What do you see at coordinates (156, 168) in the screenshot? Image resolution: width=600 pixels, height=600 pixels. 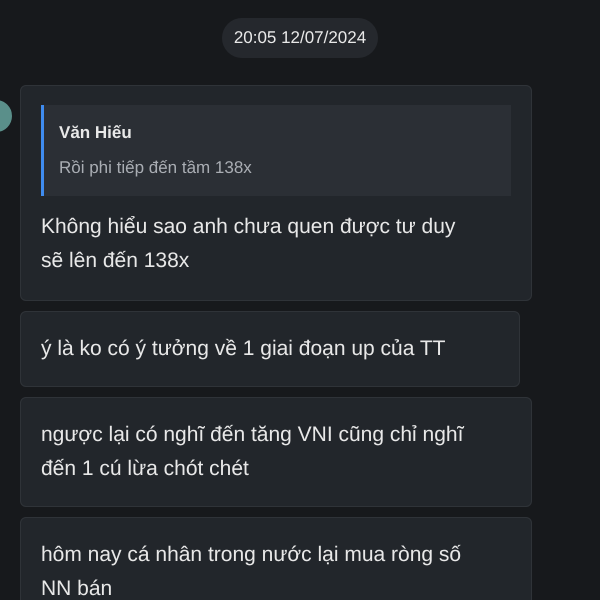 I see `quoted-text: Rồi phi tiếp đến tầm 138x` at bounding box center [156, 168].